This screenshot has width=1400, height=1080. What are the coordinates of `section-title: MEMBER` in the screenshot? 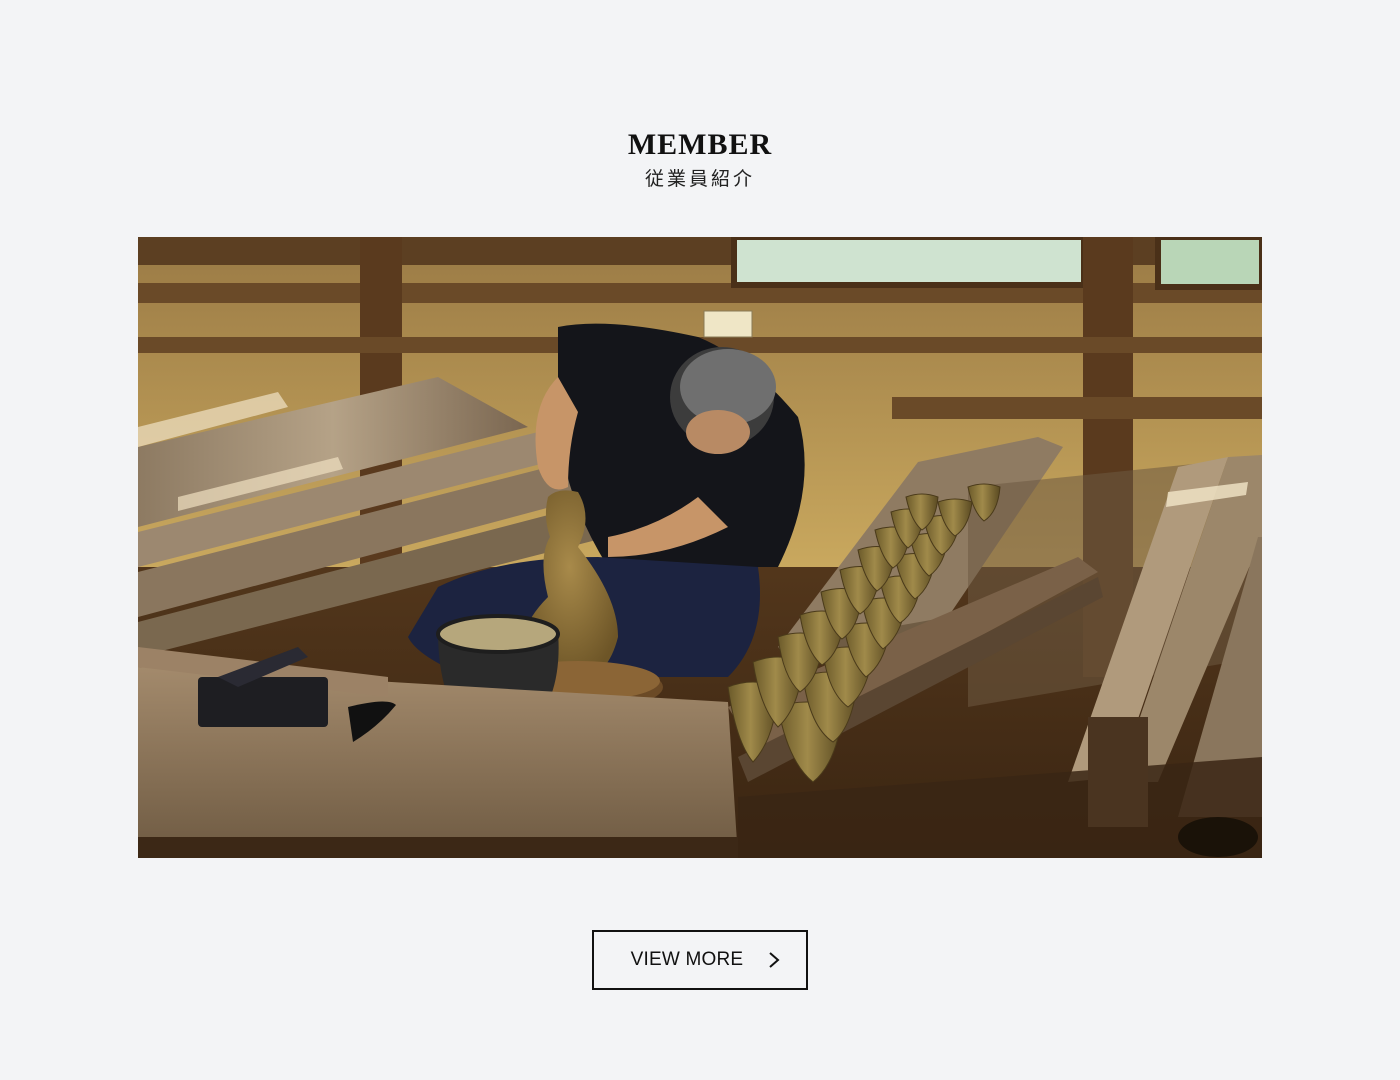 It's located at (700, 144).